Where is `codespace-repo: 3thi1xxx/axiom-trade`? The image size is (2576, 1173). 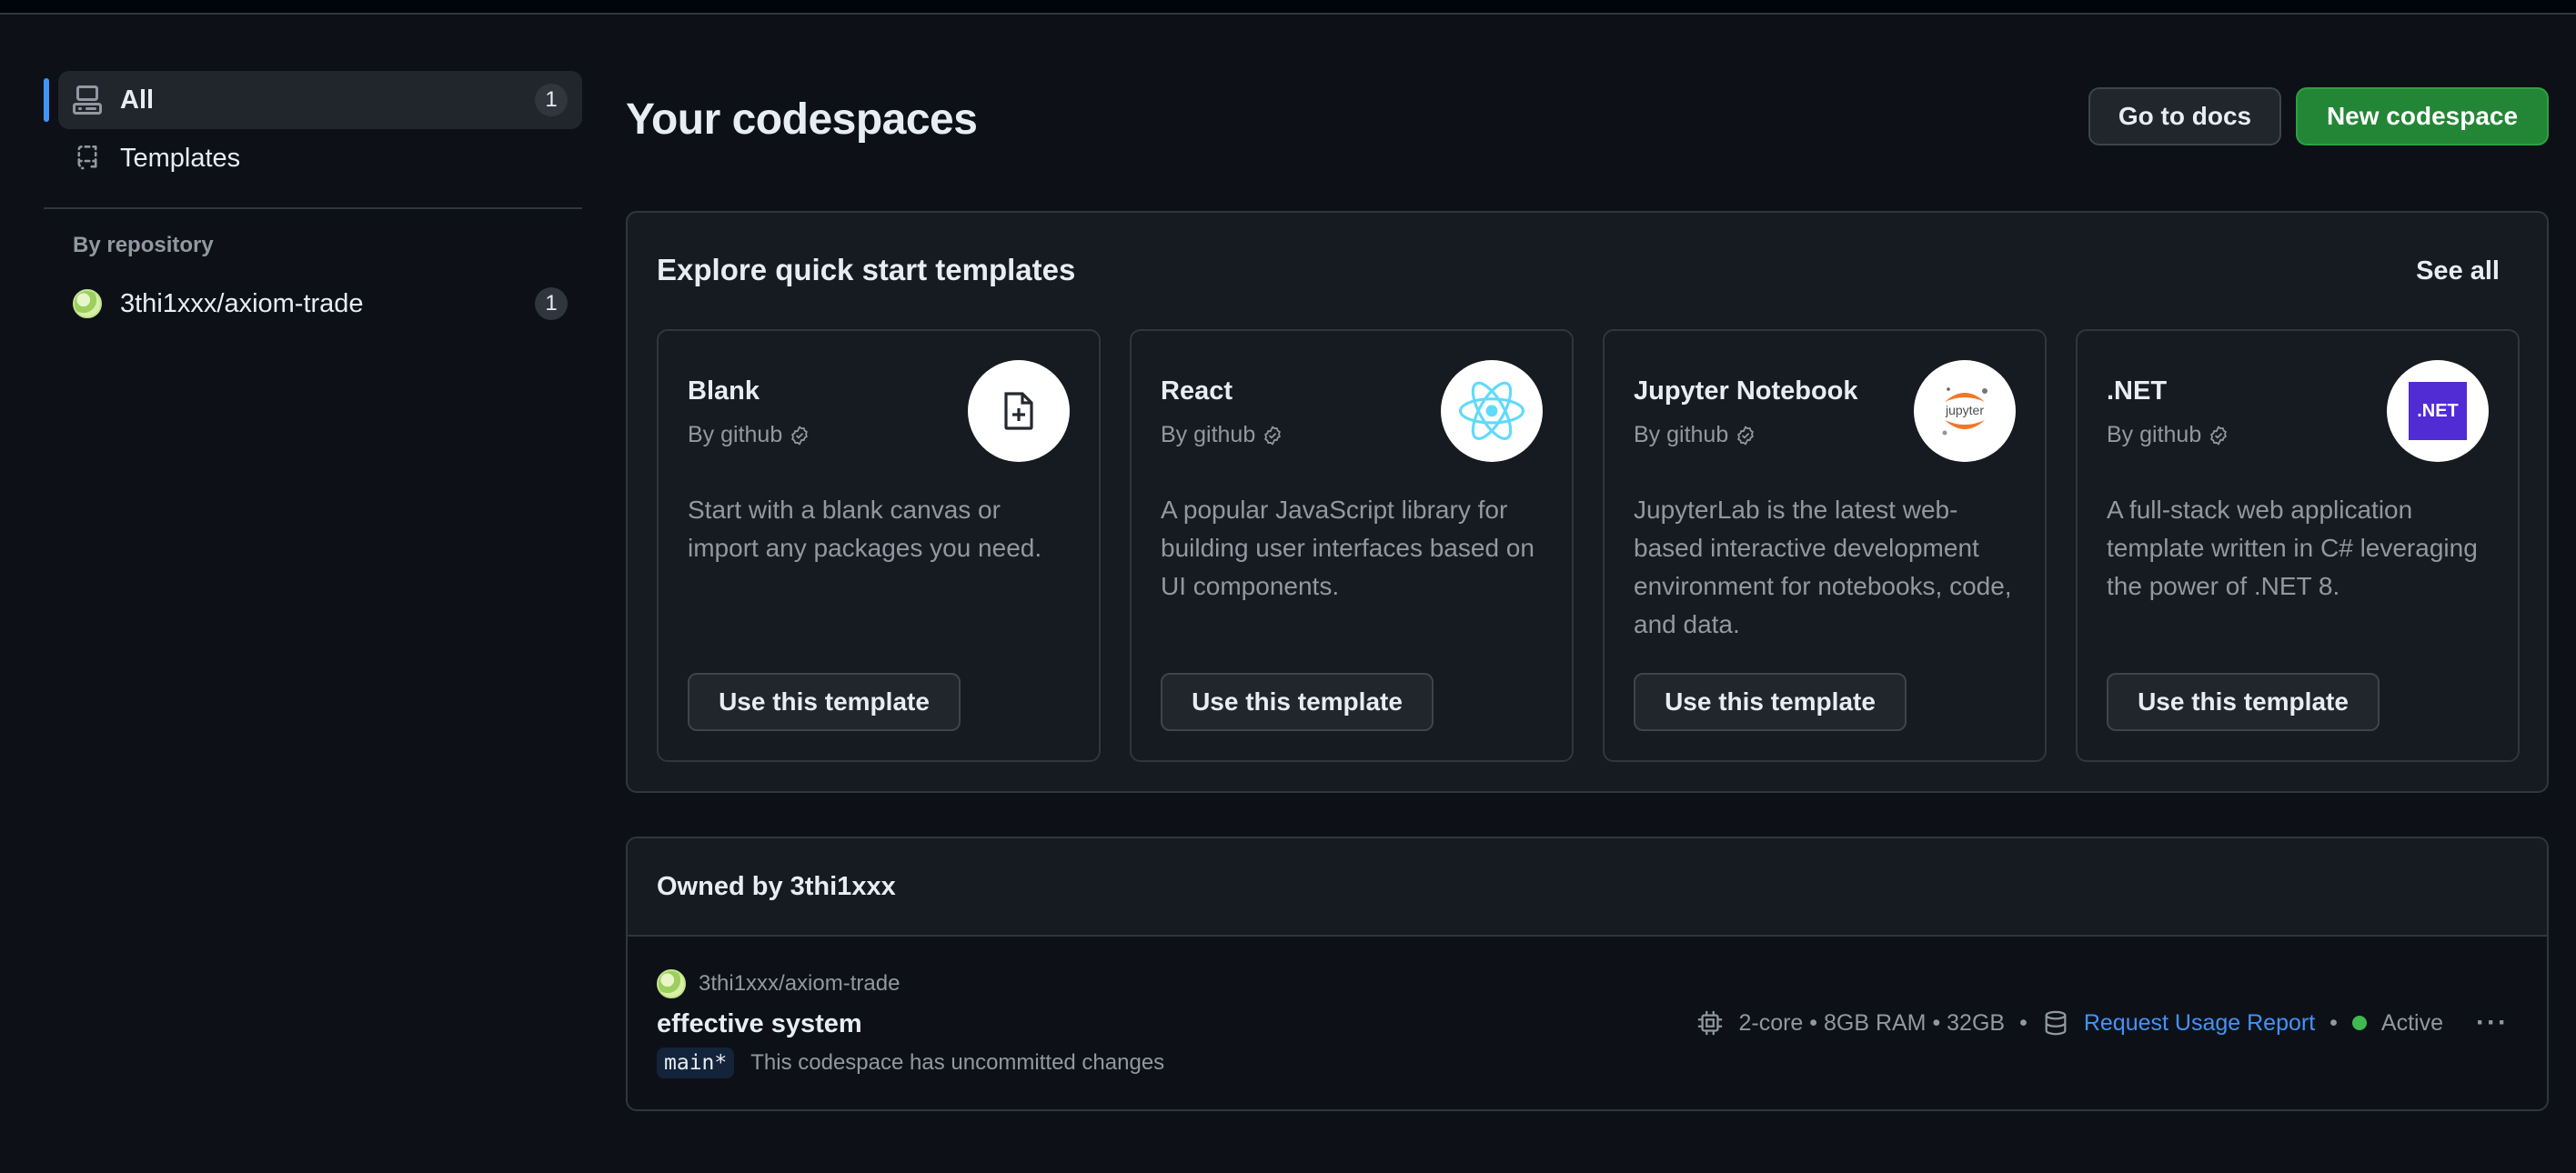 codespace-repo: 3thi1xxx/axiom-trade is located at coordinates (778, 983).